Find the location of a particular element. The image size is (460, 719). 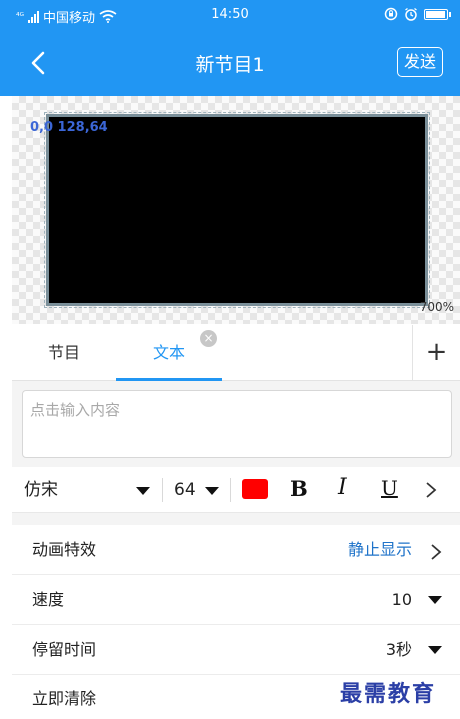

font-select: 仿宋 is located at coordinates (41, 490).